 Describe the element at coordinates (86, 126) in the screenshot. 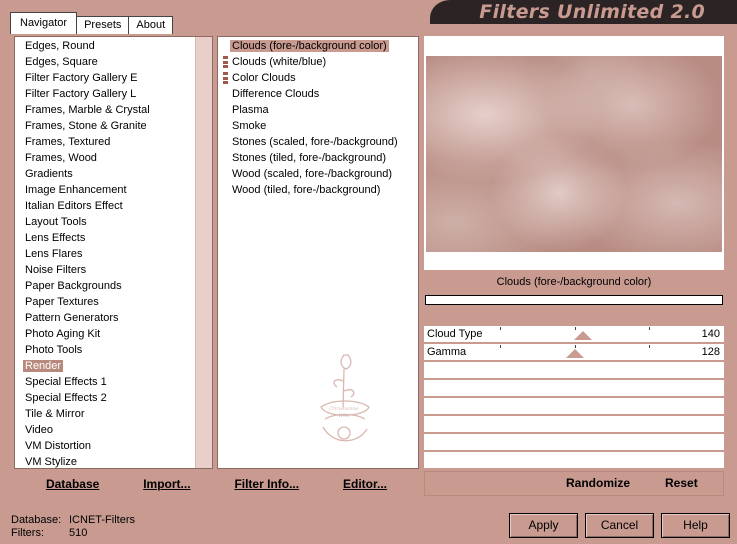

I see `category-label: Frames, Stone & Granite` at that location.